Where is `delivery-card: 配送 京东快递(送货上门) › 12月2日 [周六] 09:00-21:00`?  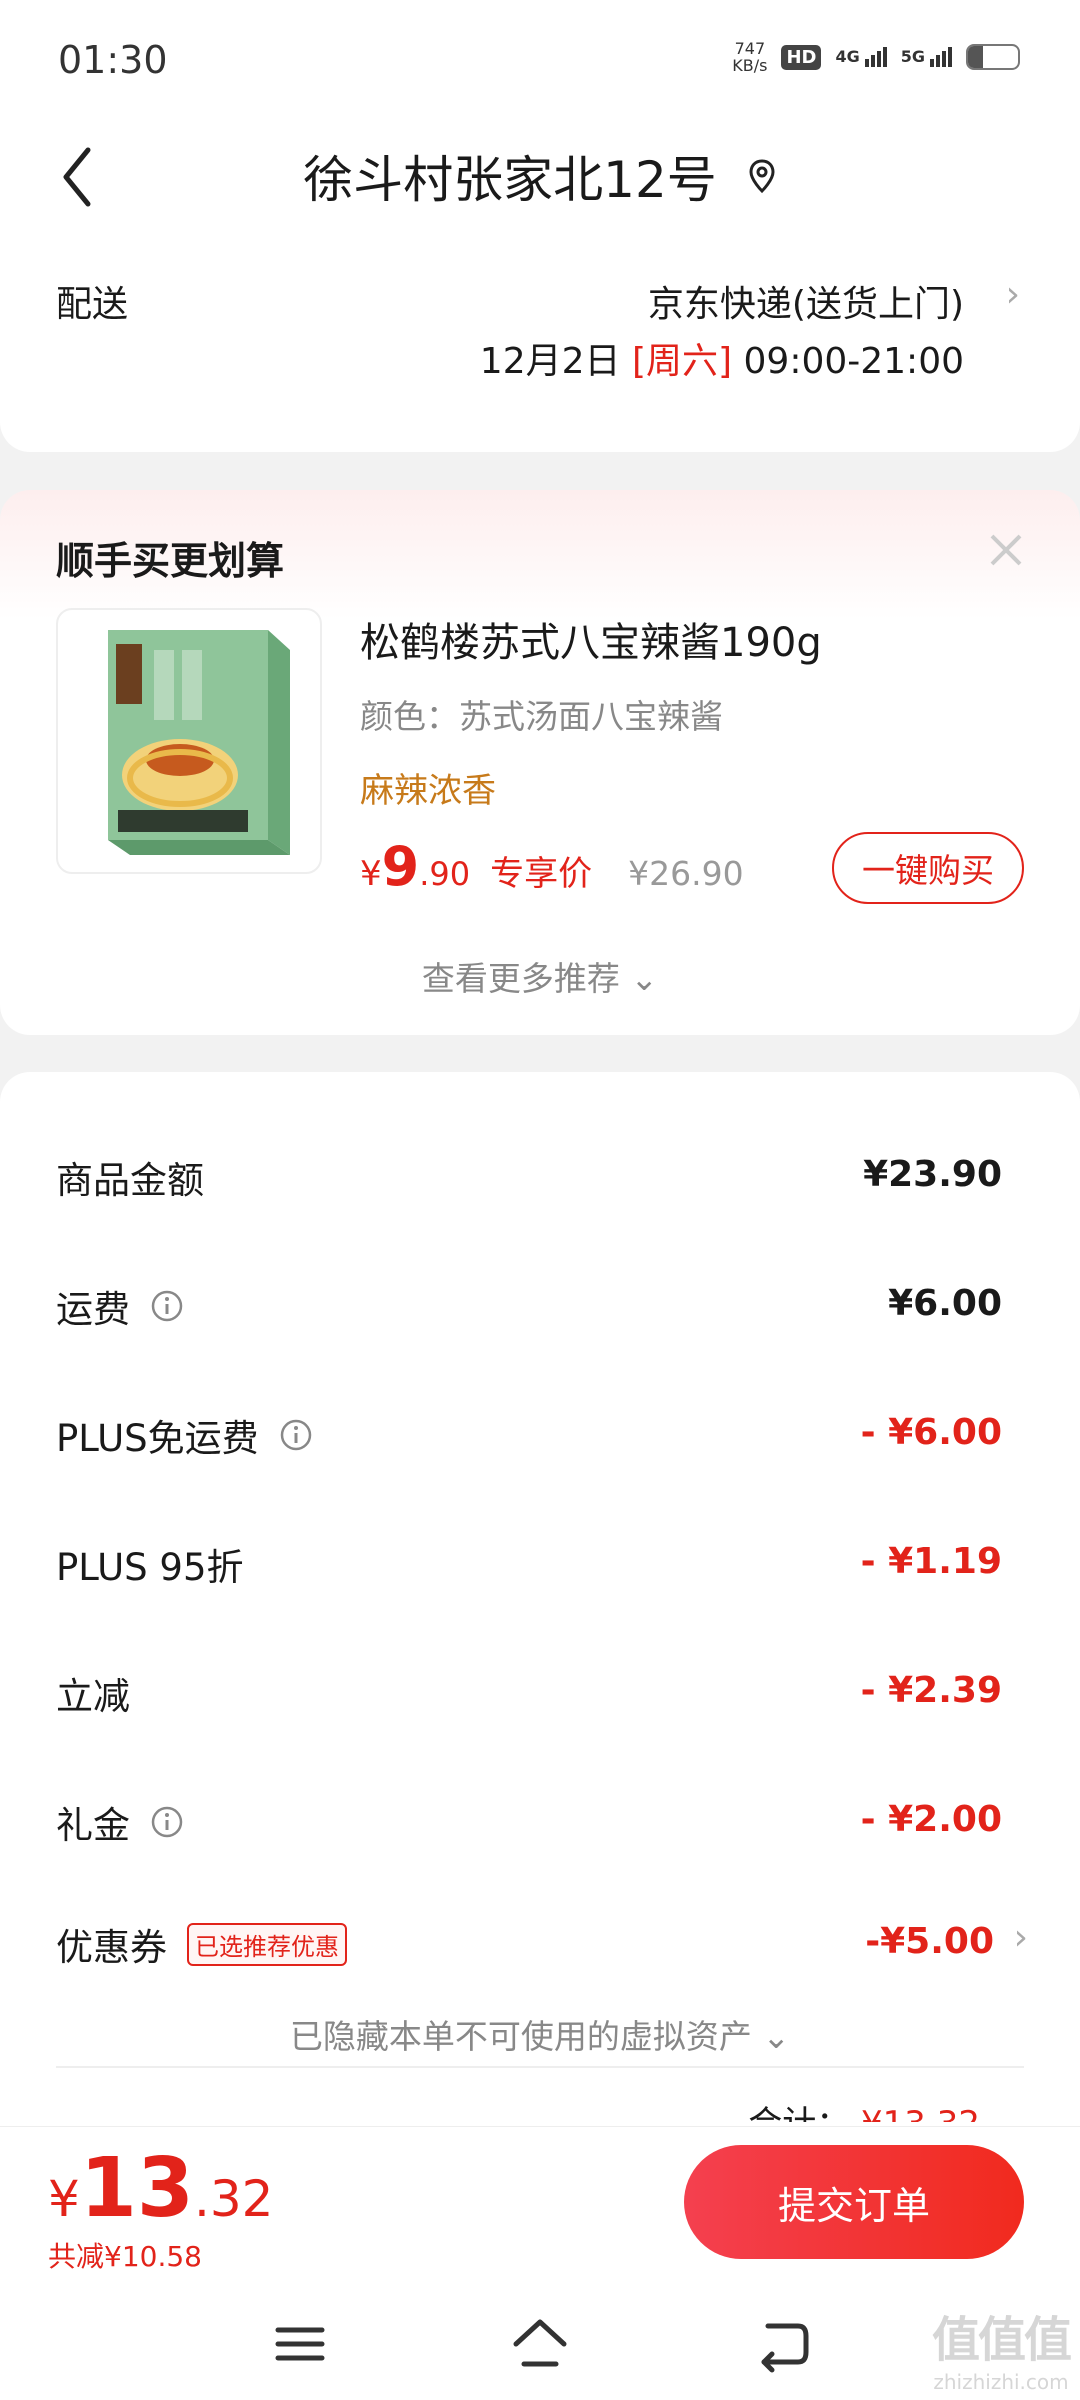
delivery-card: 配送 京东快递(送货上门) › 12月2日 [周六] 09:00-21:00 is located at coordinates (540, 341).